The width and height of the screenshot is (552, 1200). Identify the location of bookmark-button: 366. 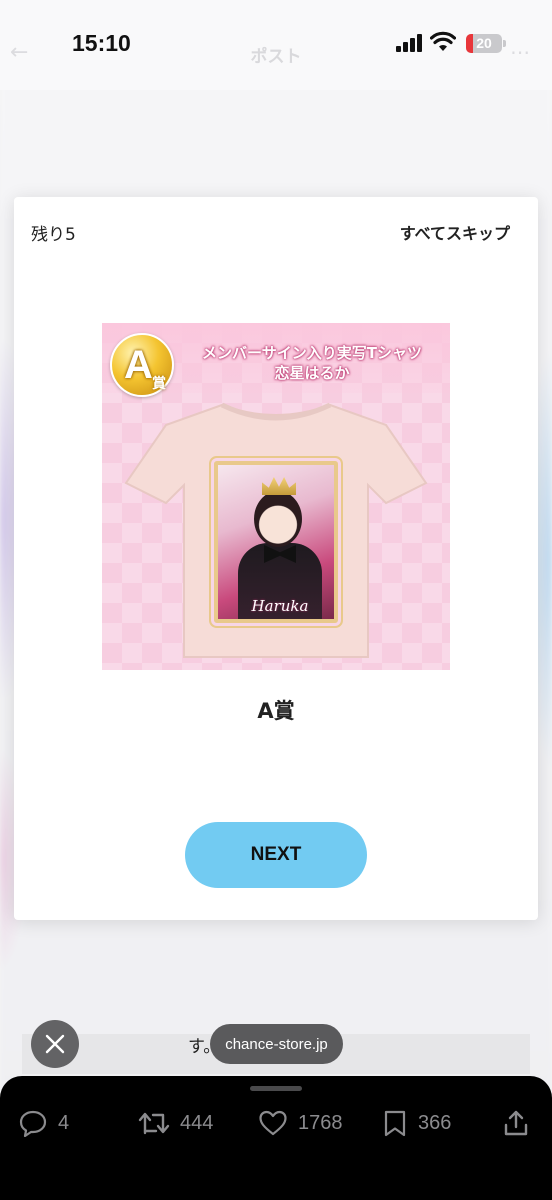
(416, 1123).